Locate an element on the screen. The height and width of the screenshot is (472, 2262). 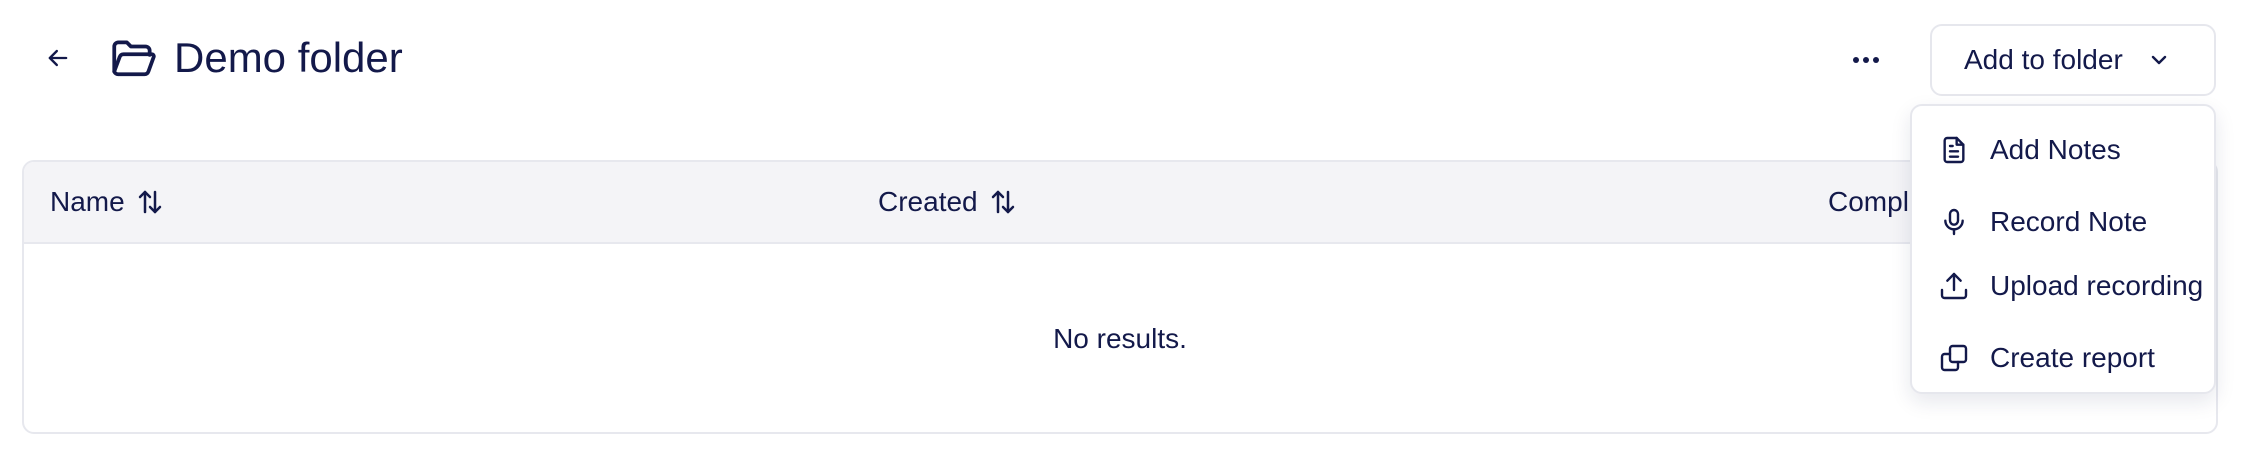
upload-icon is located at coordinates (1954, 286).